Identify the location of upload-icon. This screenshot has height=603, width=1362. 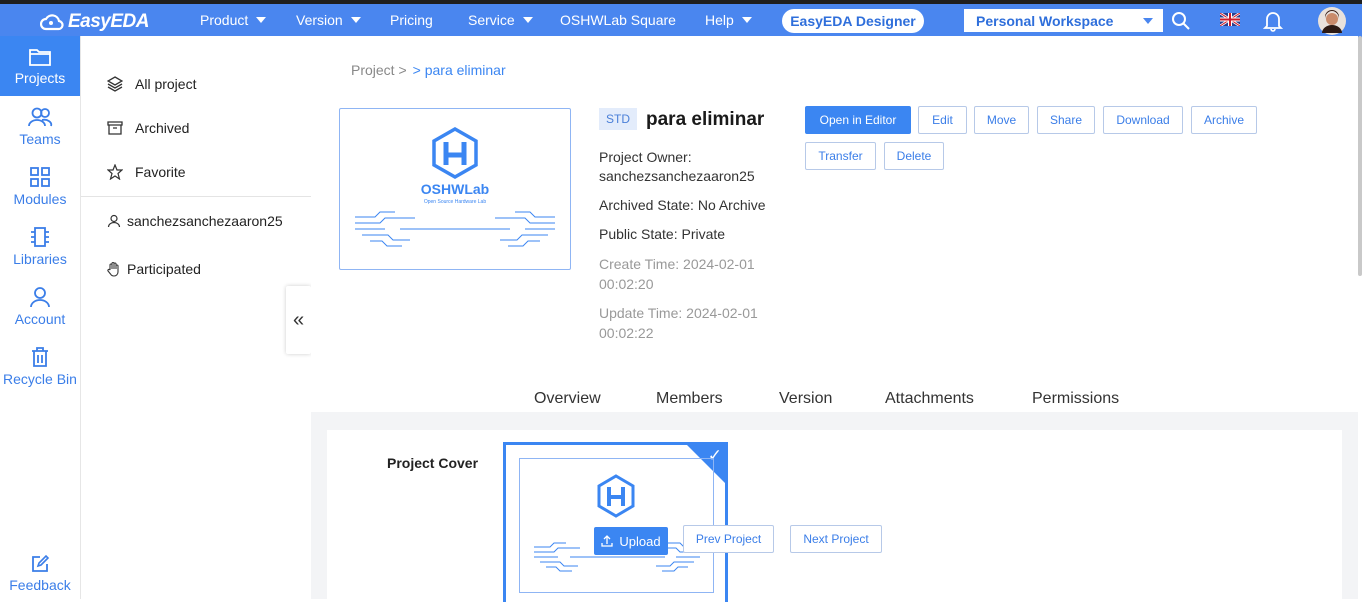
(607, 541).